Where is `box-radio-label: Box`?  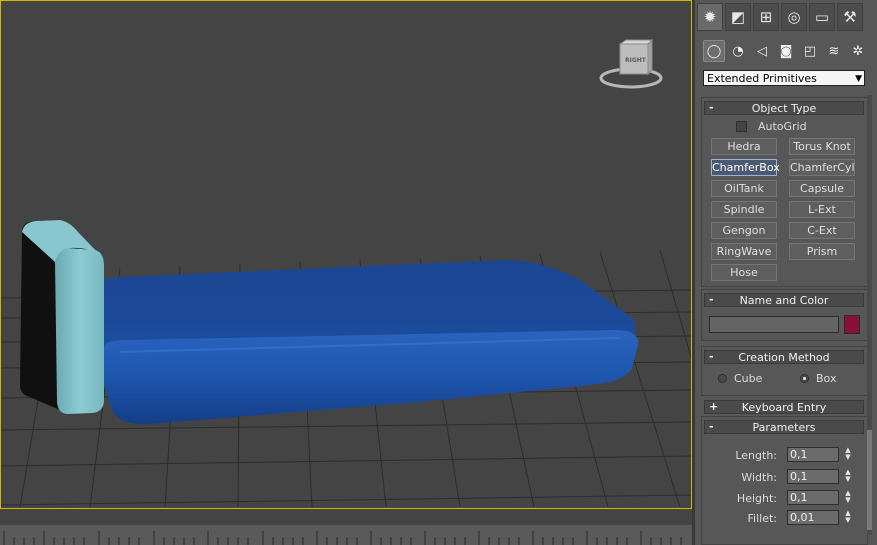
box-radio-label: Box is located at coordinates (826, 378).